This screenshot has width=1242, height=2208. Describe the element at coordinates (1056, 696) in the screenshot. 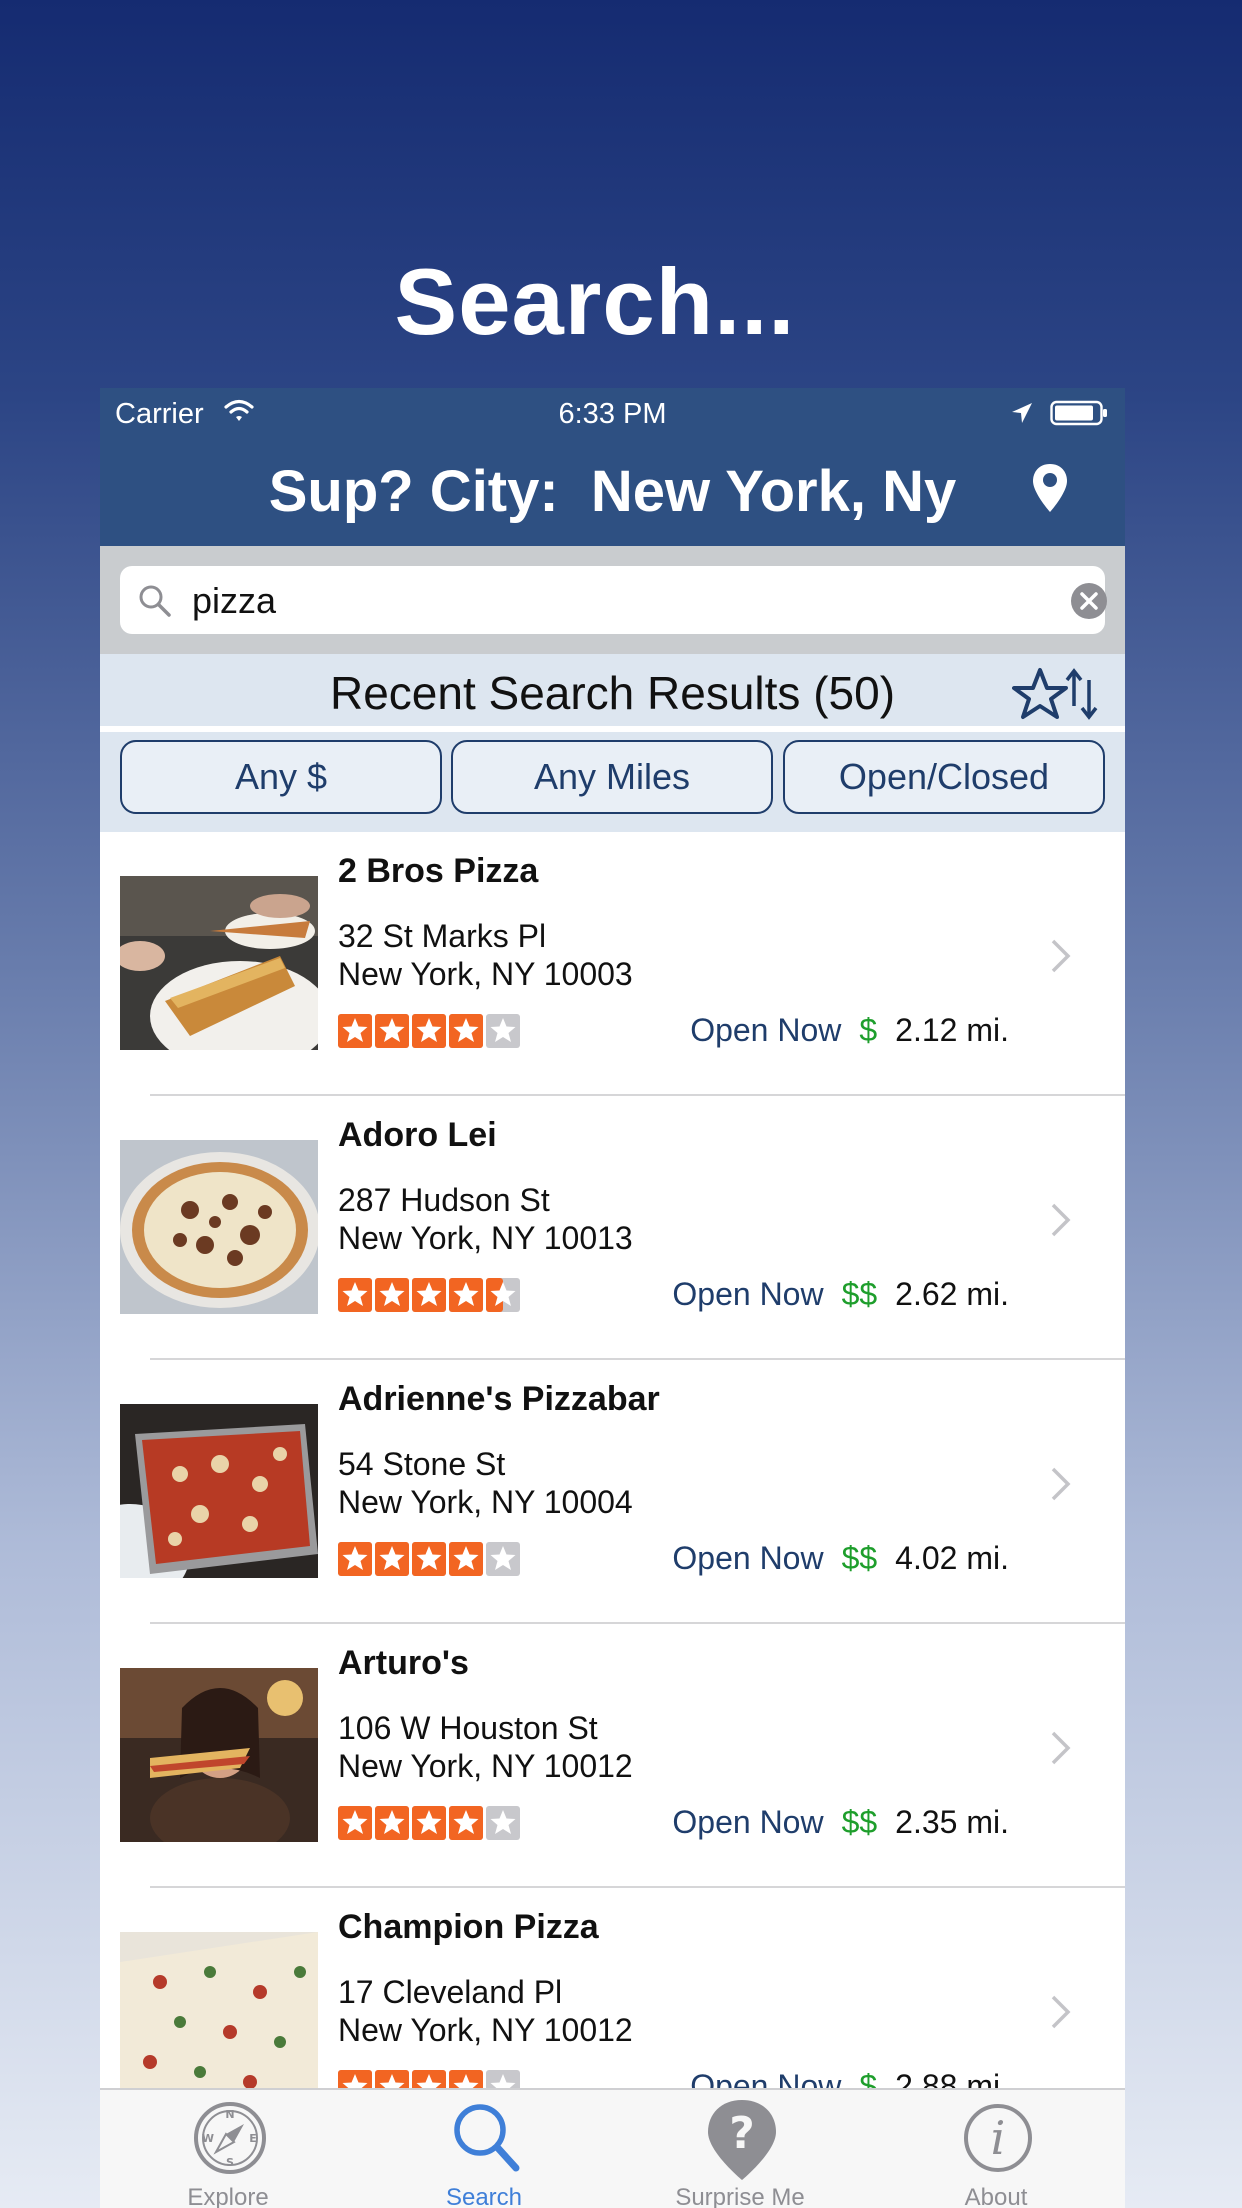

I see `sort-favorites-icon` at that location.